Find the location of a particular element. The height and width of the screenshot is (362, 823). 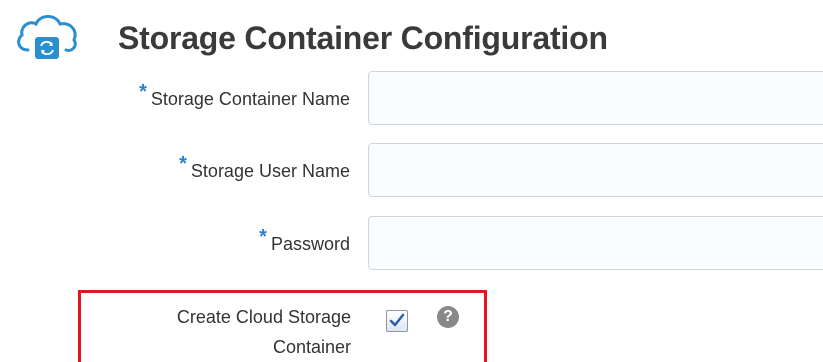

password-label: * Password is located at coordinates (304, 244).